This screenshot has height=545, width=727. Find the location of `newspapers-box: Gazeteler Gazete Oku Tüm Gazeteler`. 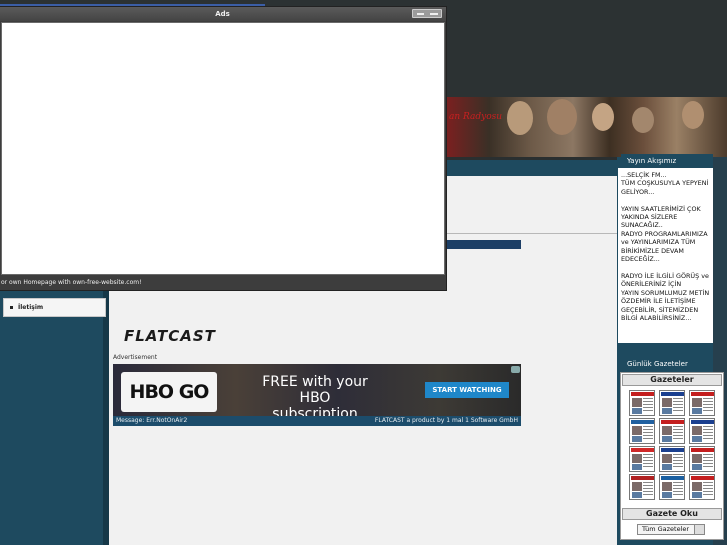

newspapers-box: Gazeteler Gazete Oku Tüm Gazeteler is located at coordinates (672, 456).